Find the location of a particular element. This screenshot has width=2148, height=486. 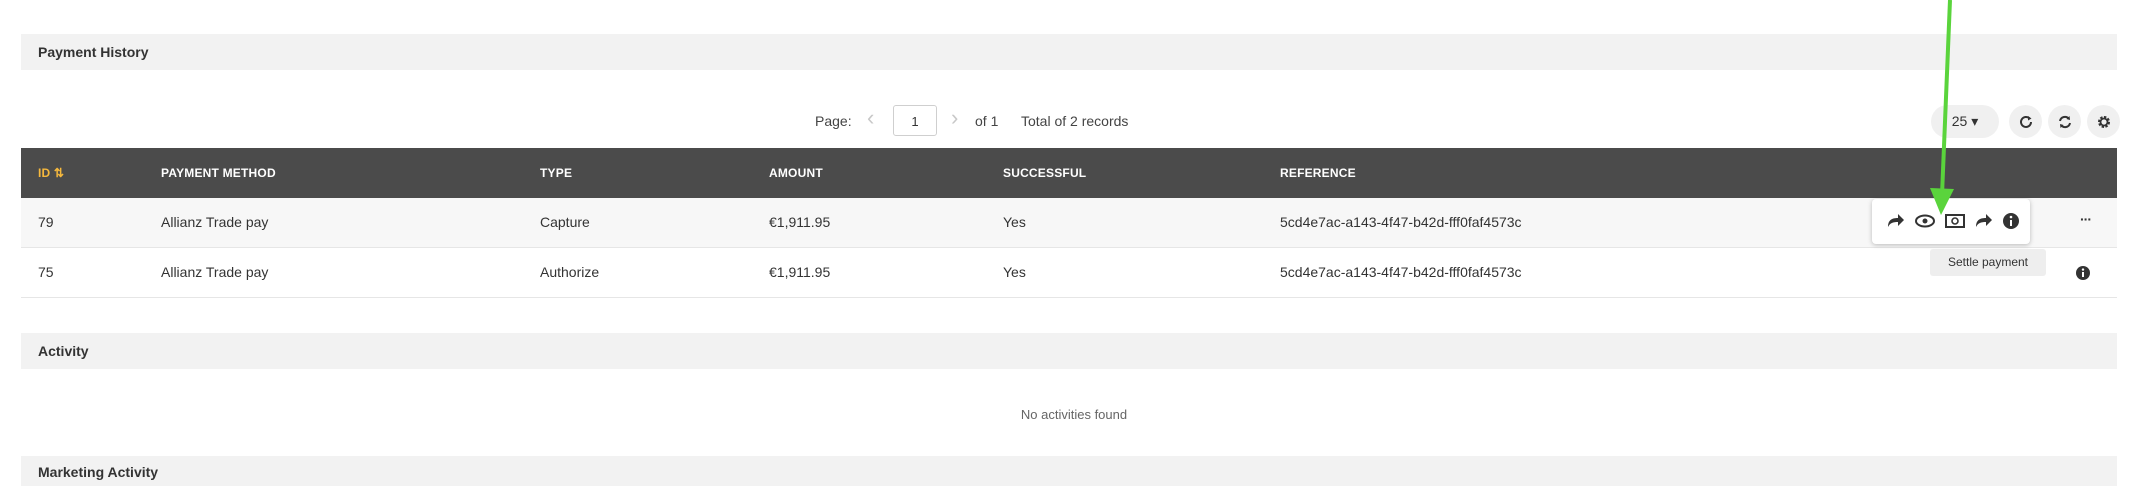

refresh-button is located at coordinates (2025, 121).